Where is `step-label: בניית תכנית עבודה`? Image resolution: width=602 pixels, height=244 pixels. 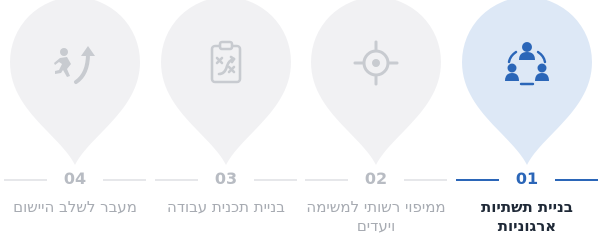 step-label: בניית תכנית עבודה is located at coordinates (226, 207).